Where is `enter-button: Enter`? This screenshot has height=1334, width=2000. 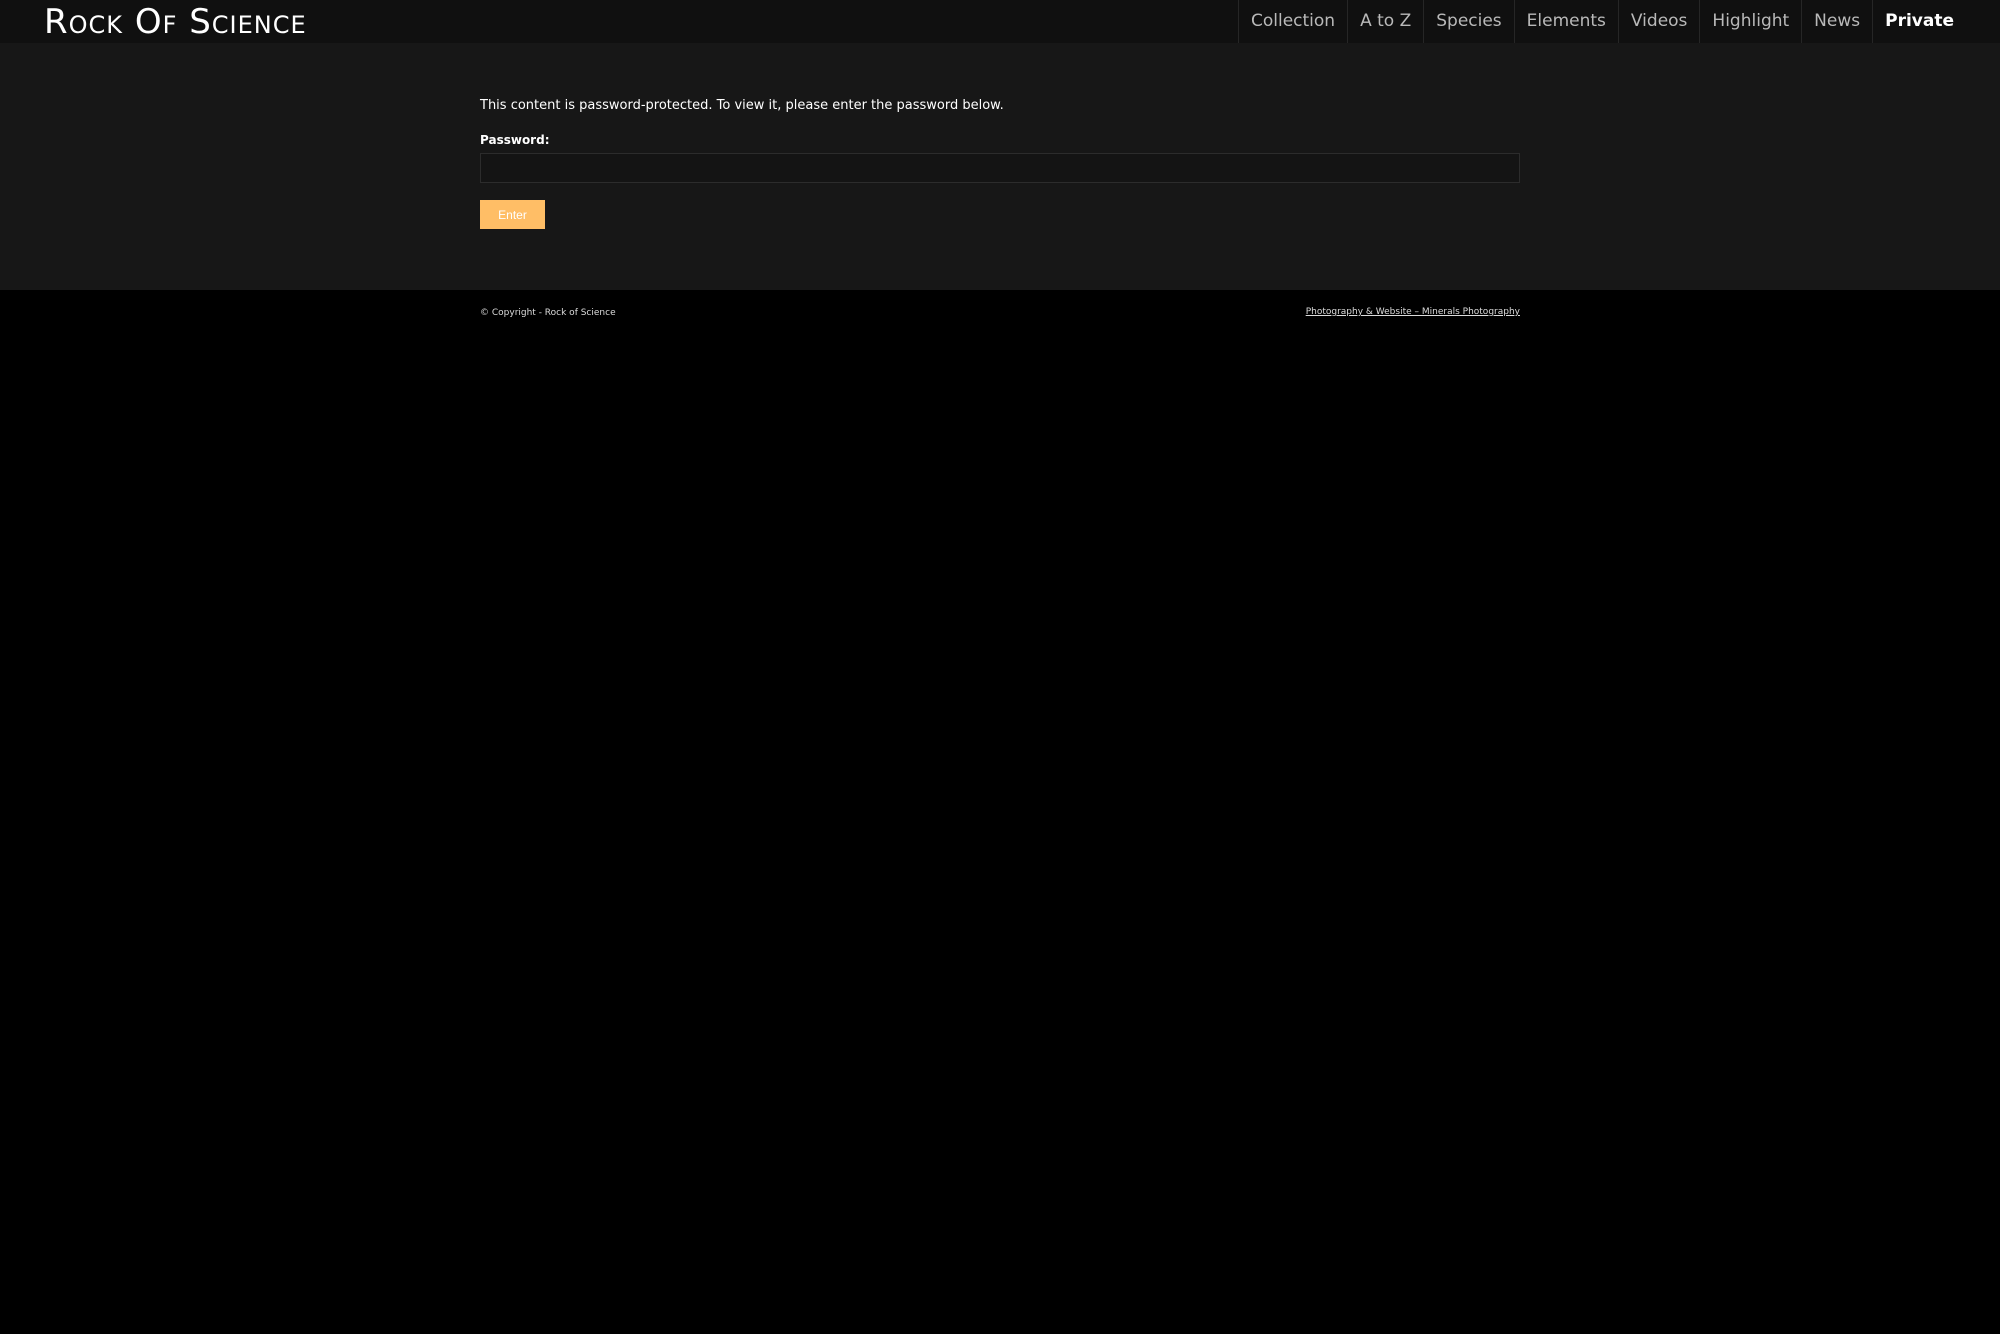
enter-button: Enter is located at coordinates (512, 214).